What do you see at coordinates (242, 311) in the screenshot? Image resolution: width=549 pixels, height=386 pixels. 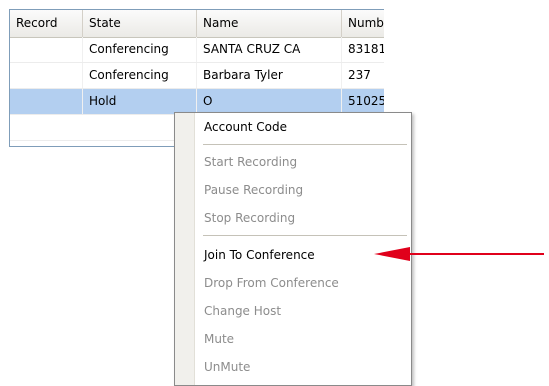 I see `menu-item-change-host: Change Host` at bounding box center [242, 311].